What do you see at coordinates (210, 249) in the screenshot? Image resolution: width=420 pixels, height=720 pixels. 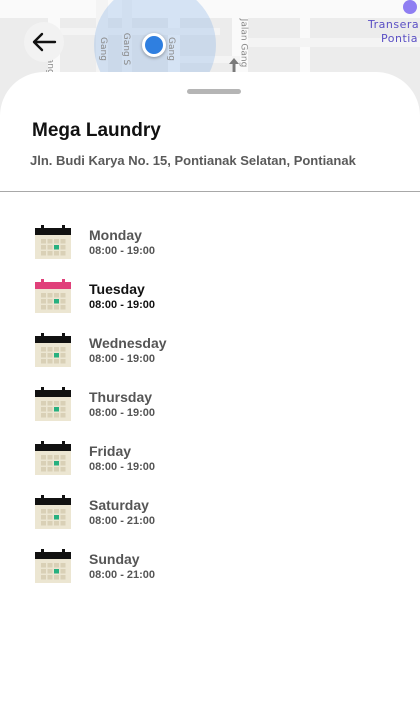 I see `day-row: Monday 08:00 - 19:00` at bounding box center [210, 249].